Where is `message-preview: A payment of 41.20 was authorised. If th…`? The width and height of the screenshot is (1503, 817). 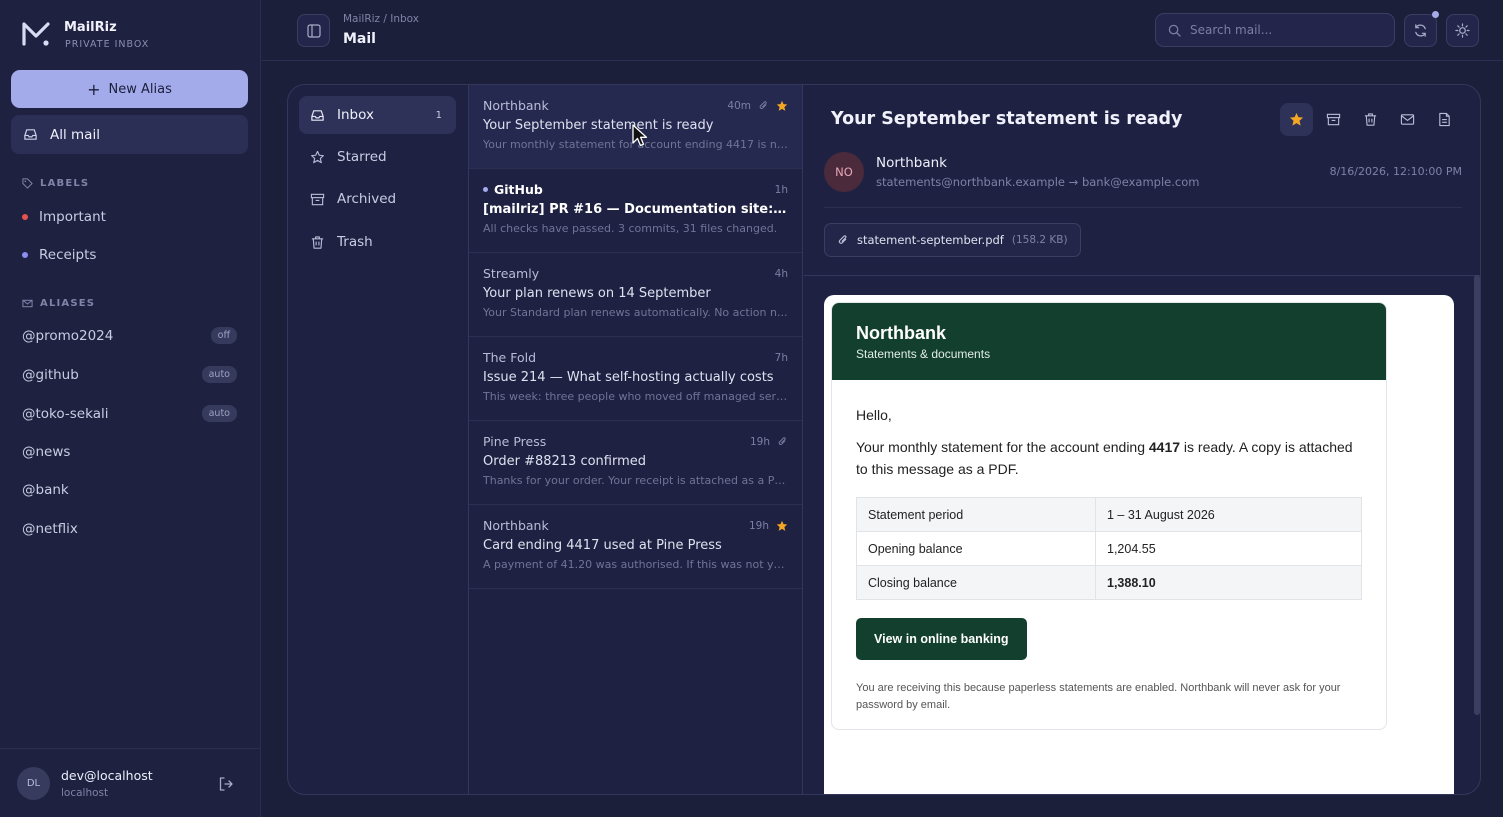
message-preview: A payment of 41.20 was authorised. If th… is located at coordinates (635, 564).